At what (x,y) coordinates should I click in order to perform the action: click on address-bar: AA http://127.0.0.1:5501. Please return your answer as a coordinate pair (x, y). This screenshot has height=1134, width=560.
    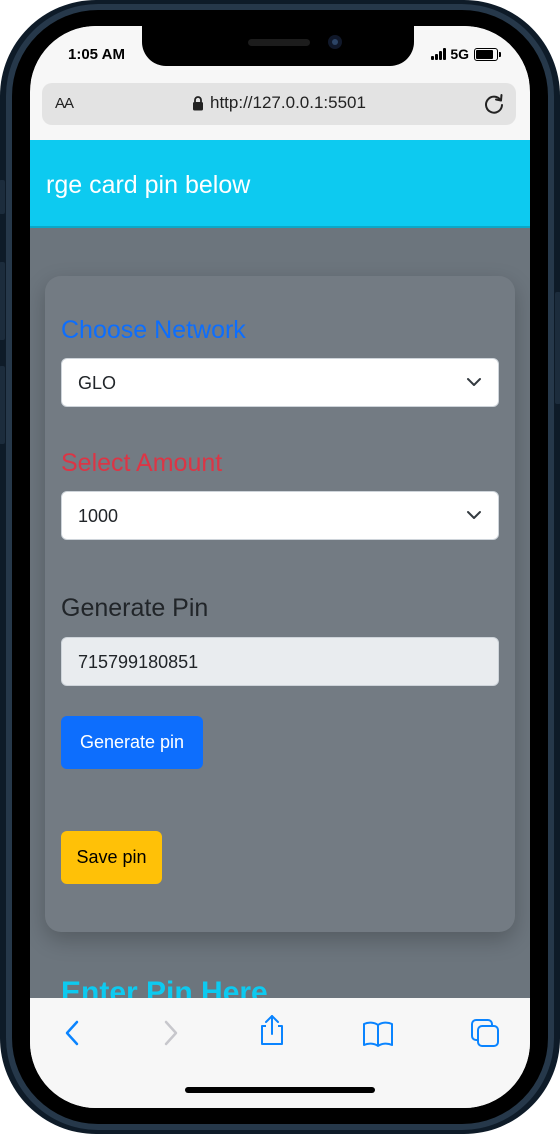
    Looking at the image, I should click on (279, 104).